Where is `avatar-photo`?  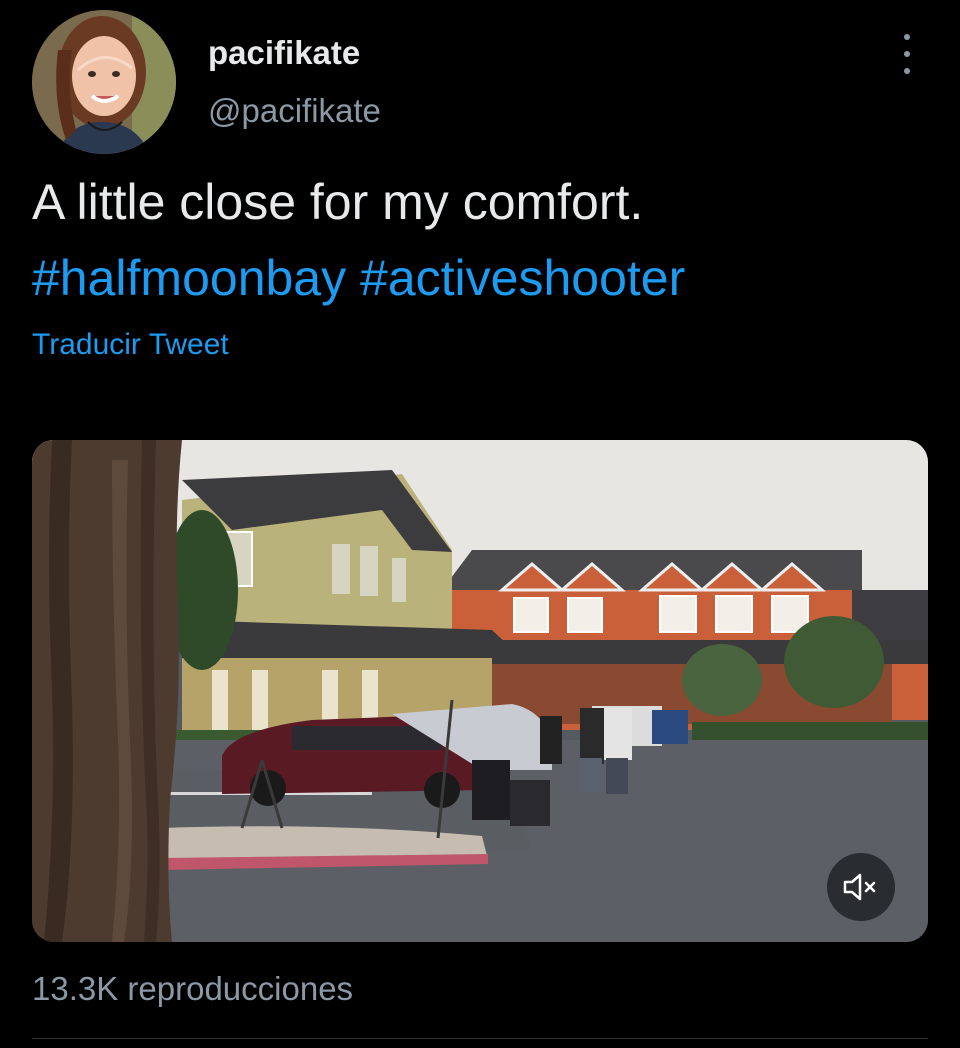
avatar-photo is located at coordinates (104, 82).